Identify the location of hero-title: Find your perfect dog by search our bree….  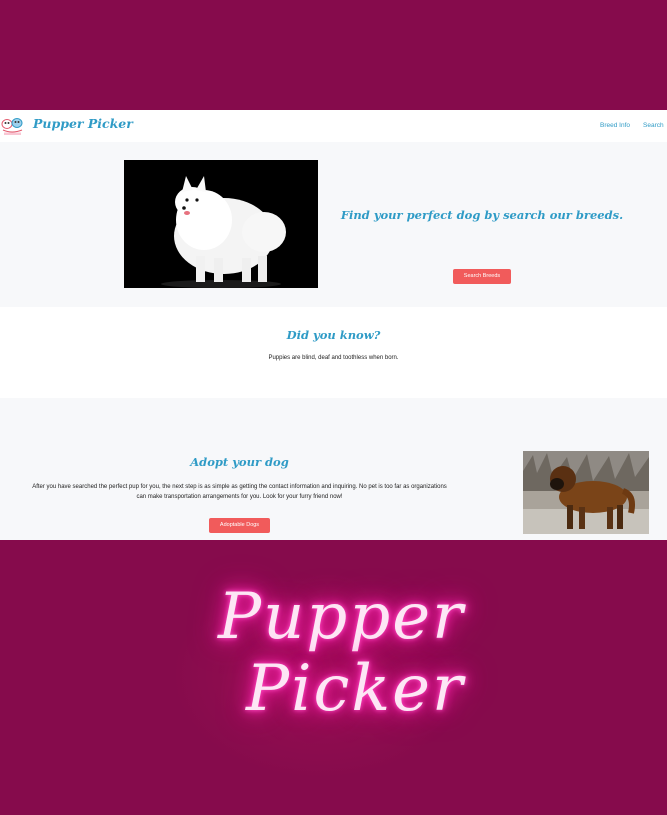
(482, 215).